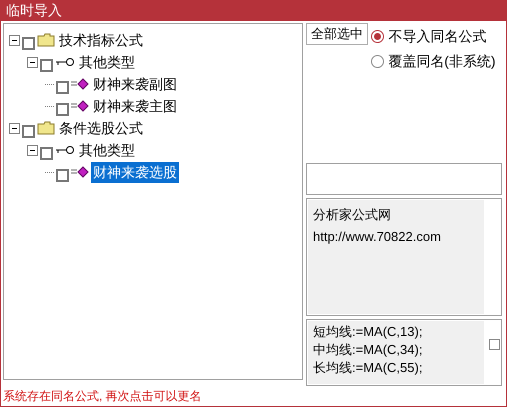 Image resolution: width=507 pixels, height=407 pixels. I want to click on radio-option: 不导入同名公式, so click(433, 37).